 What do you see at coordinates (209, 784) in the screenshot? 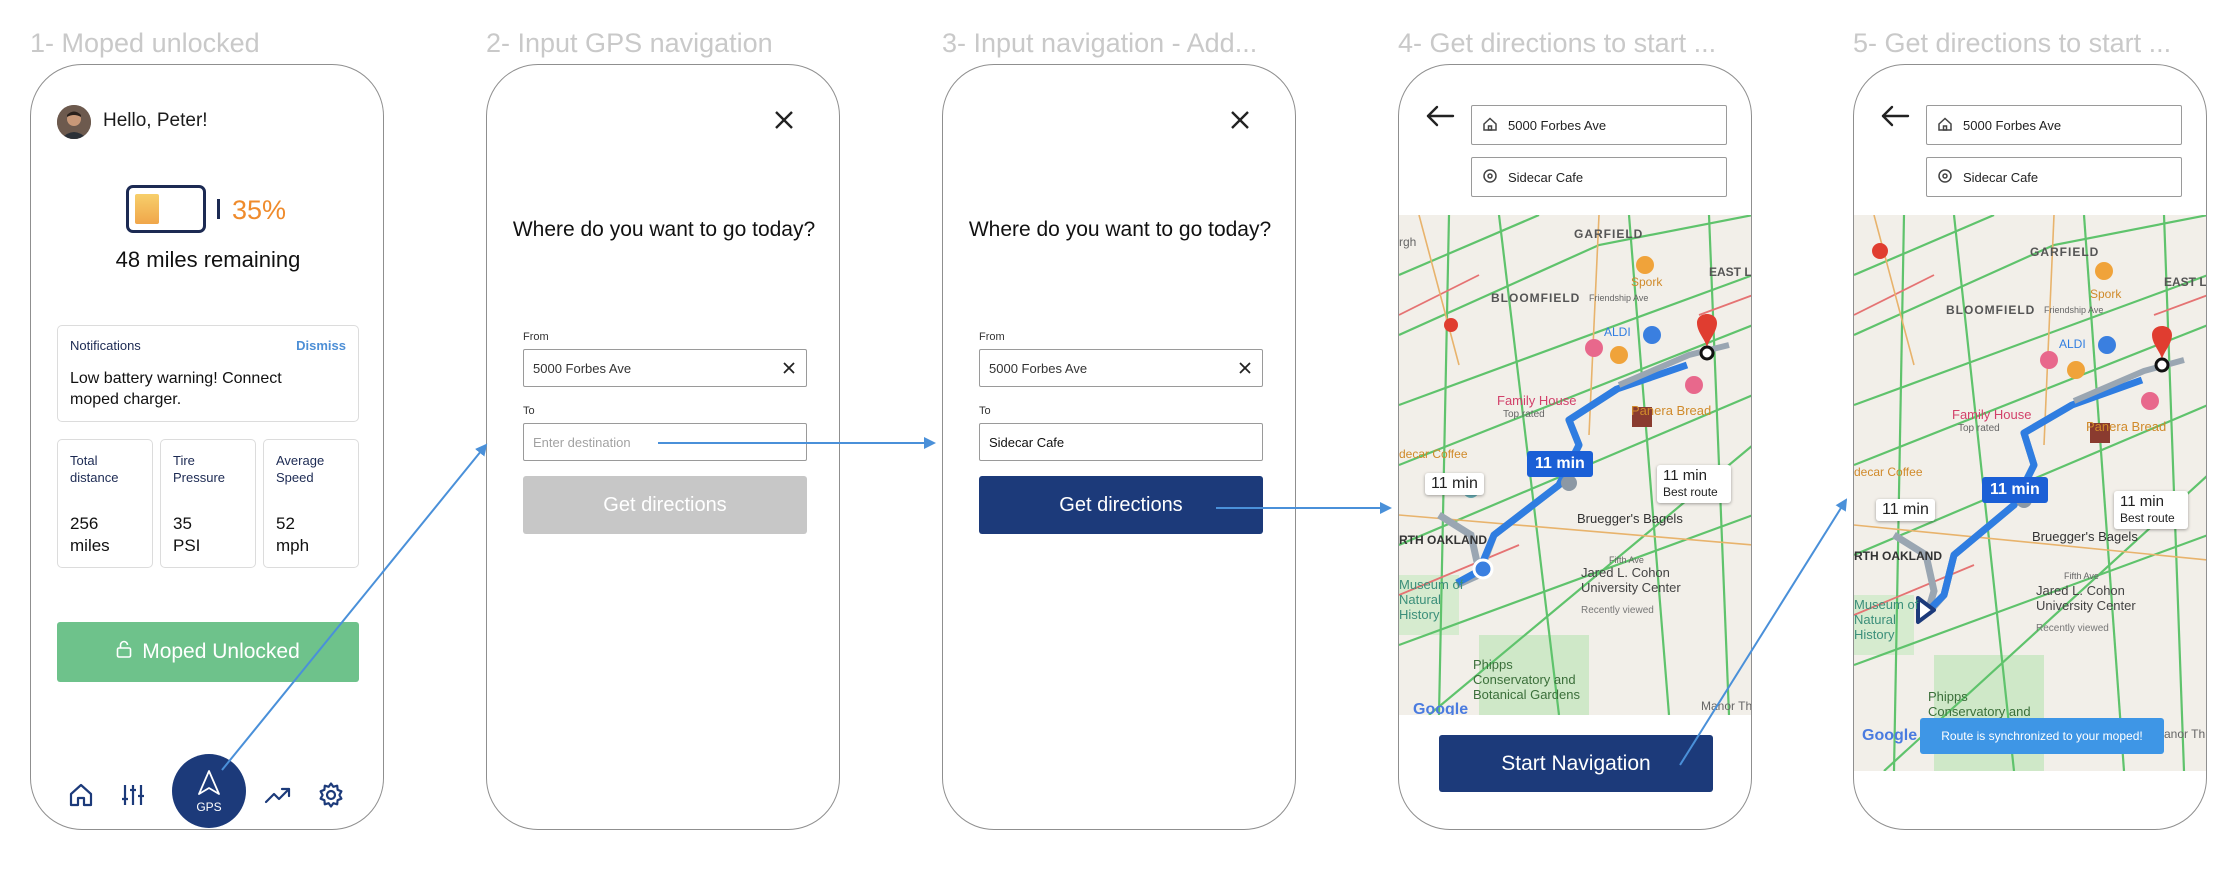
I see `navigation-arrow-icon` at bounding box center [209, 784].